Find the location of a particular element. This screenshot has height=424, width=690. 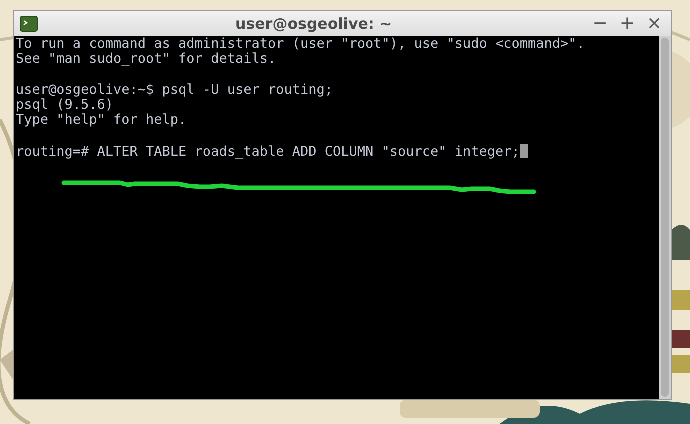

minimize-button: − is located at coordinates (600, 24).